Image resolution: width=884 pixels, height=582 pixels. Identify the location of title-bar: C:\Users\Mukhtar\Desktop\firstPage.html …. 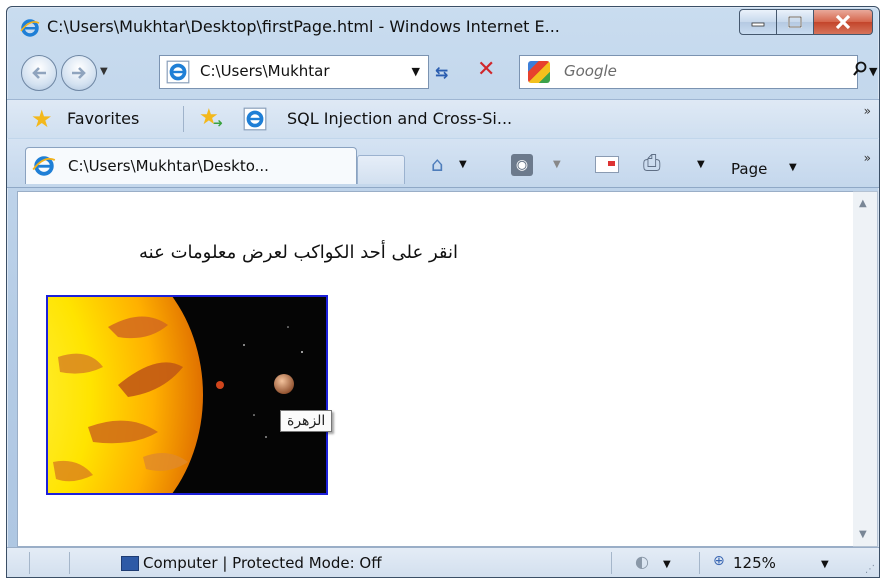
(443, 26).